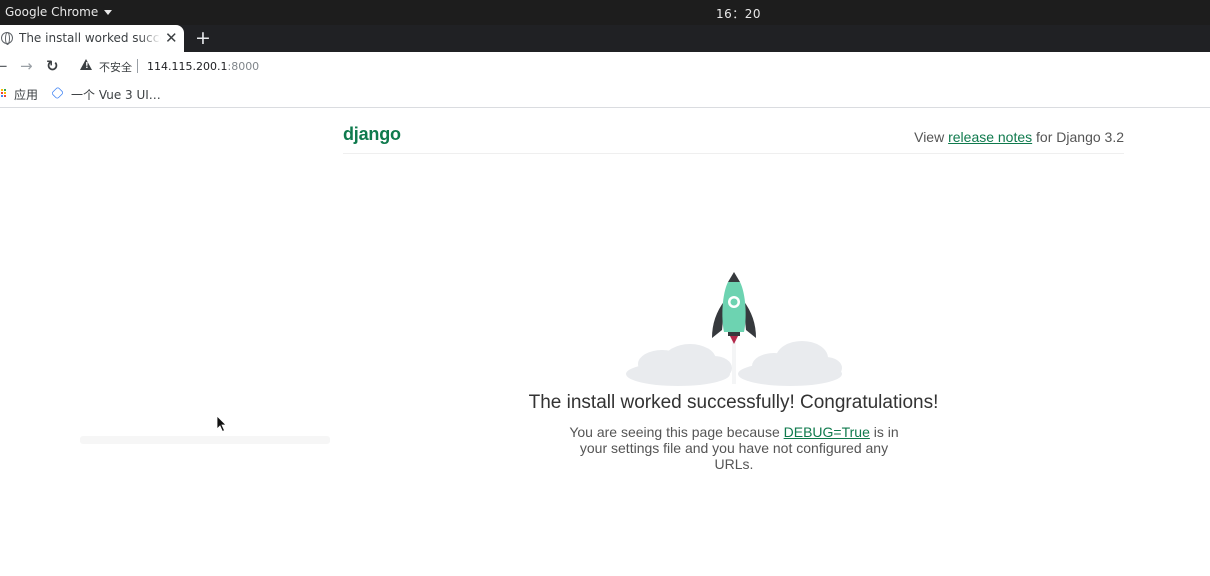 The image size is (1210, 576). Describe the element at coordinates (205, 440) in the screenshot. I see `faint-placeholder` at that location.